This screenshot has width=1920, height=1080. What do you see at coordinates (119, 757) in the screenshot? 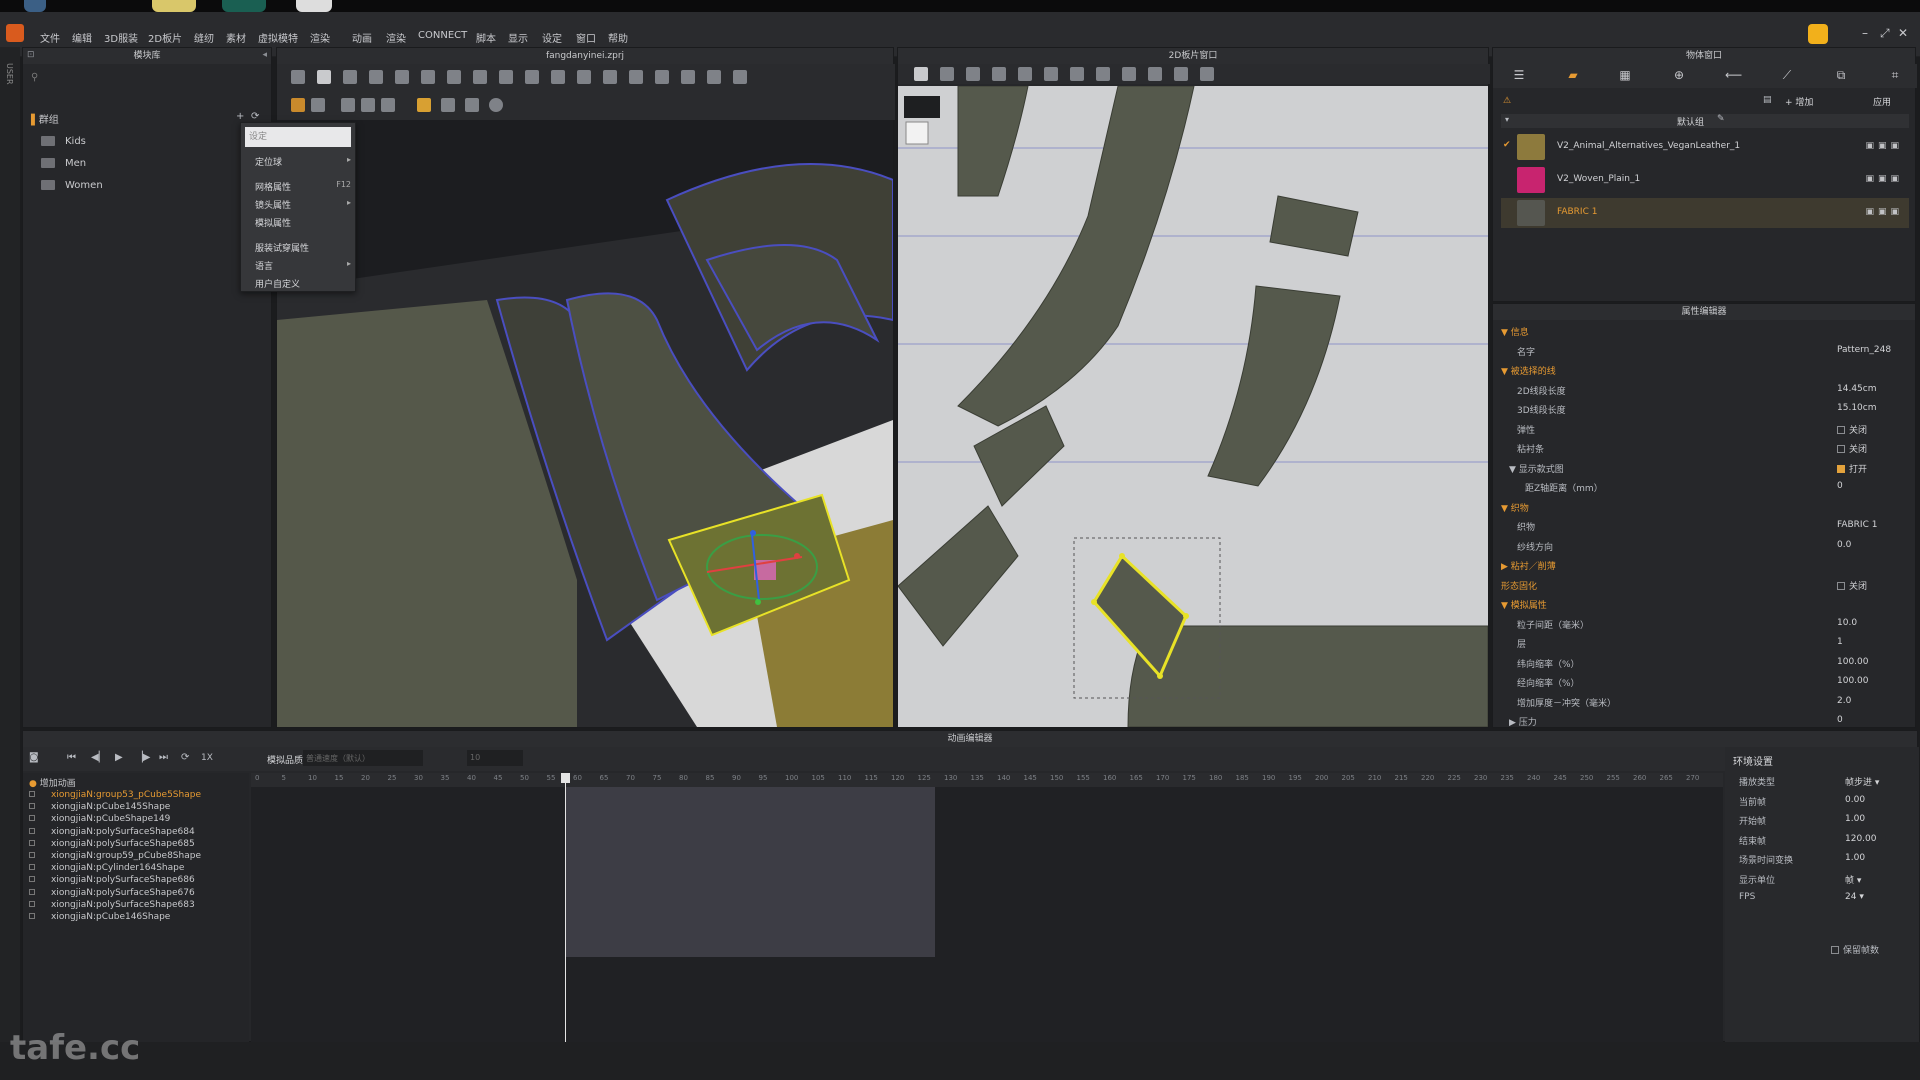
I see `play-icon: ▶` at bounding box center [119, 757].